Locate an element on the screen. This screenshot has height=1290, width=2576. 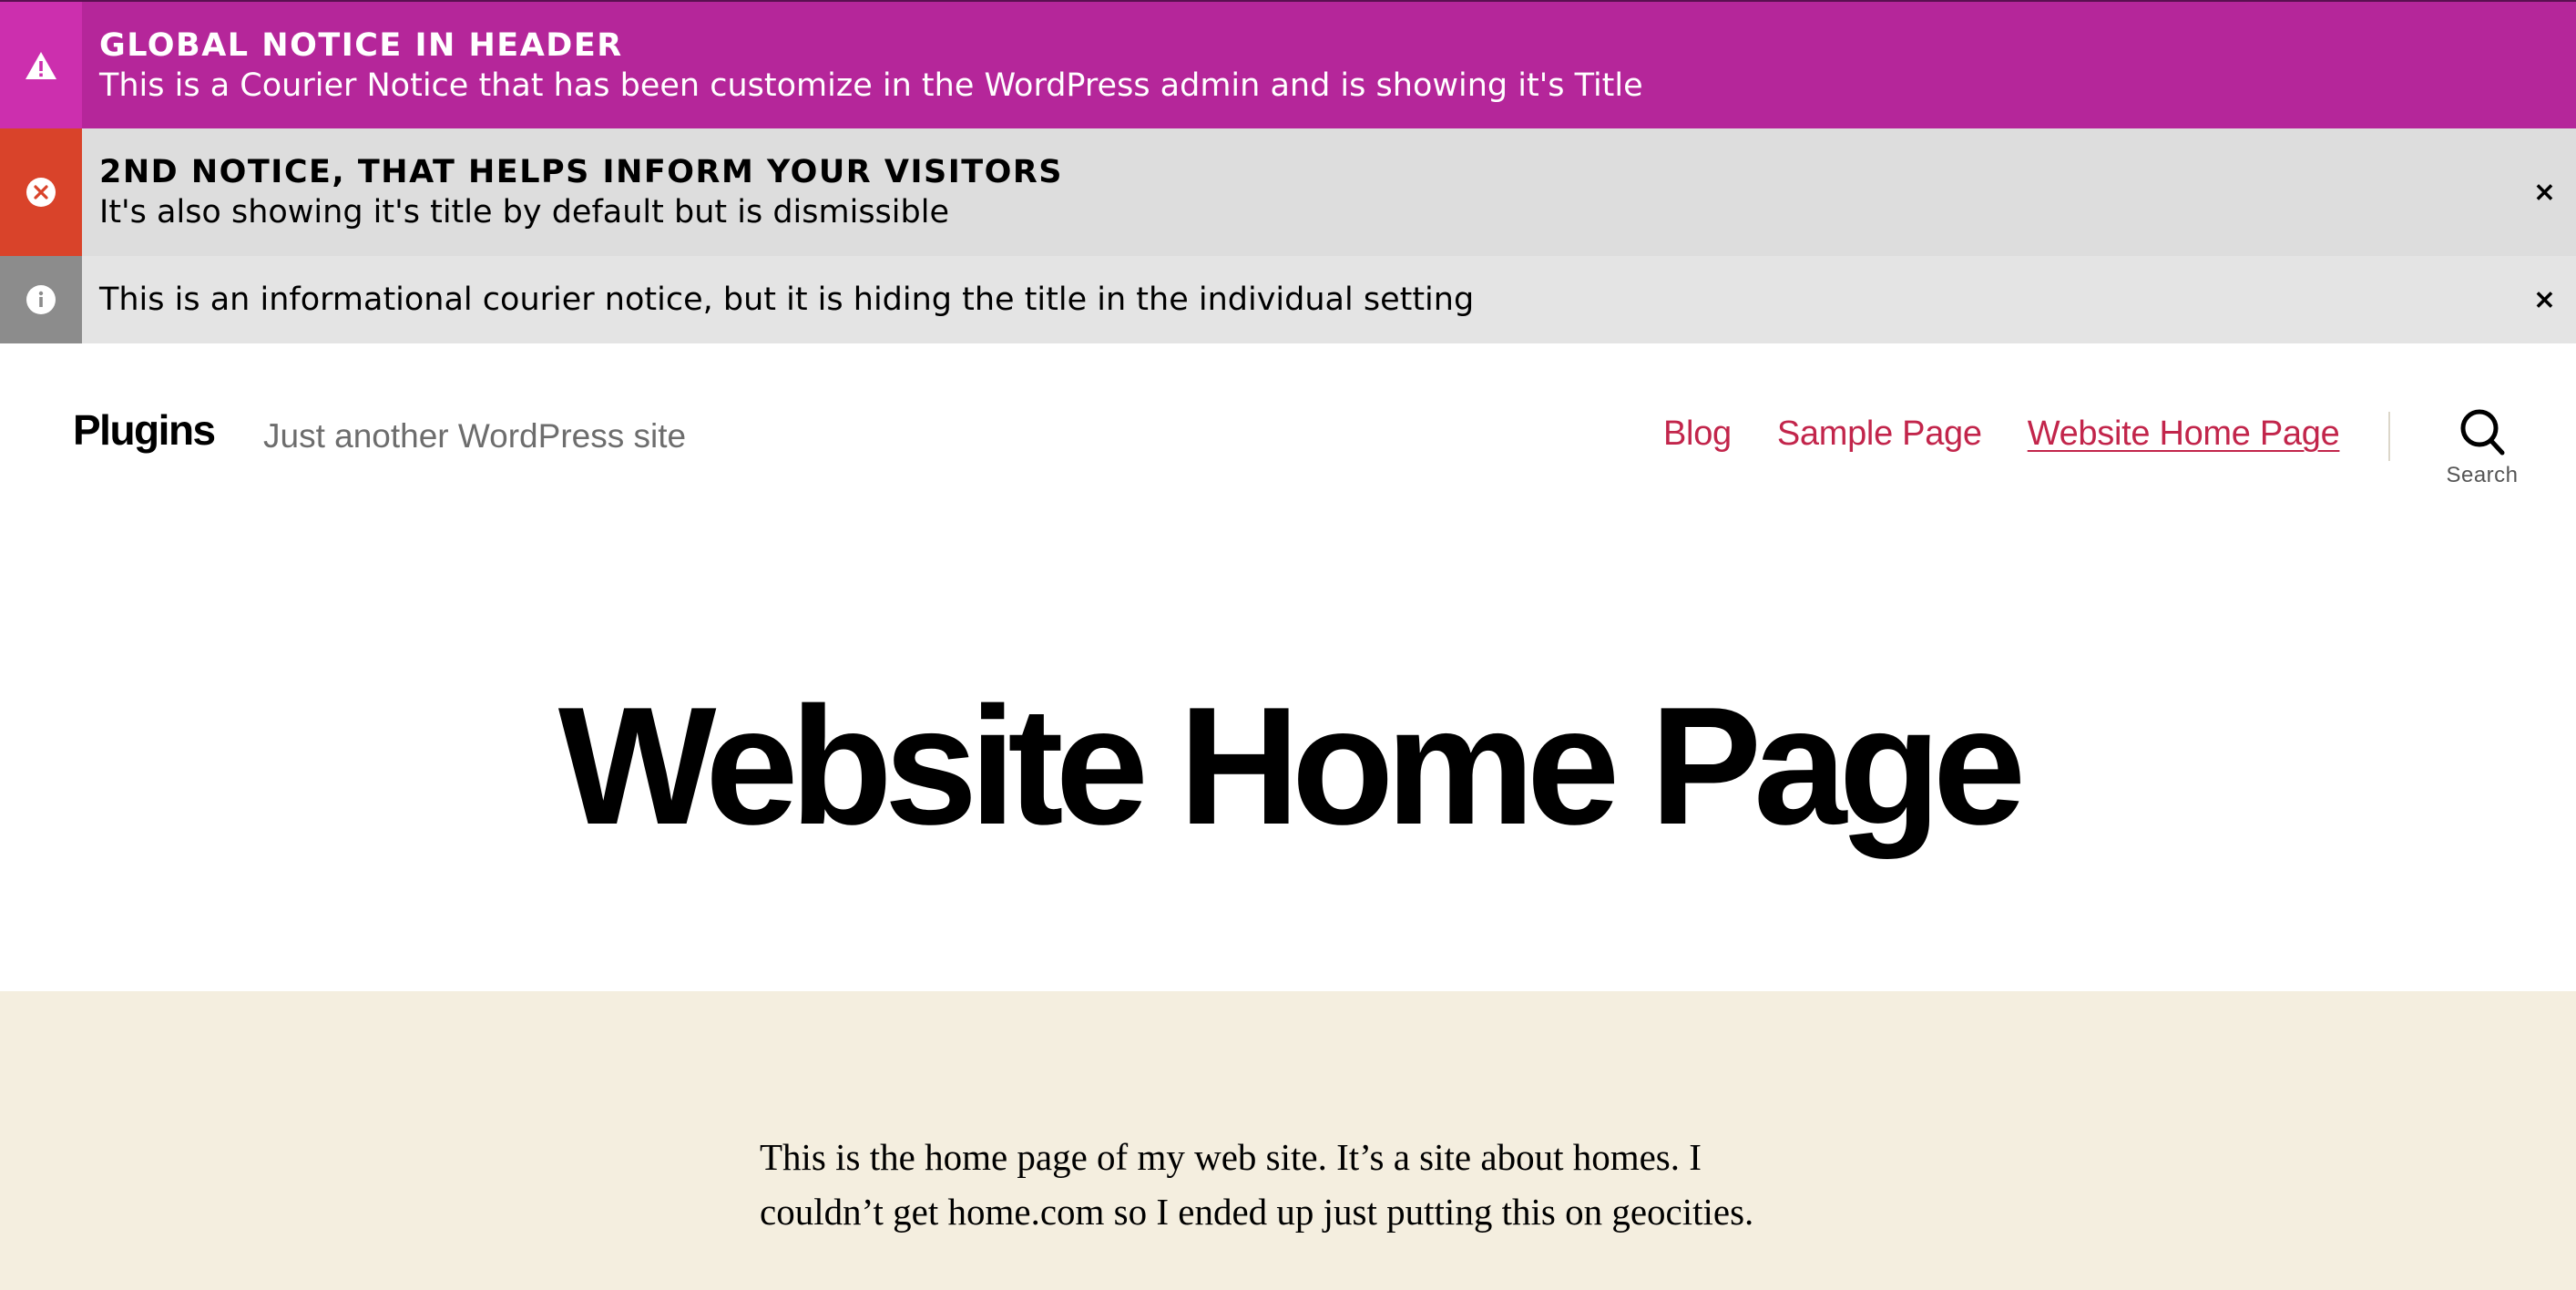
search-icon is located at coordinates (2482, 432).